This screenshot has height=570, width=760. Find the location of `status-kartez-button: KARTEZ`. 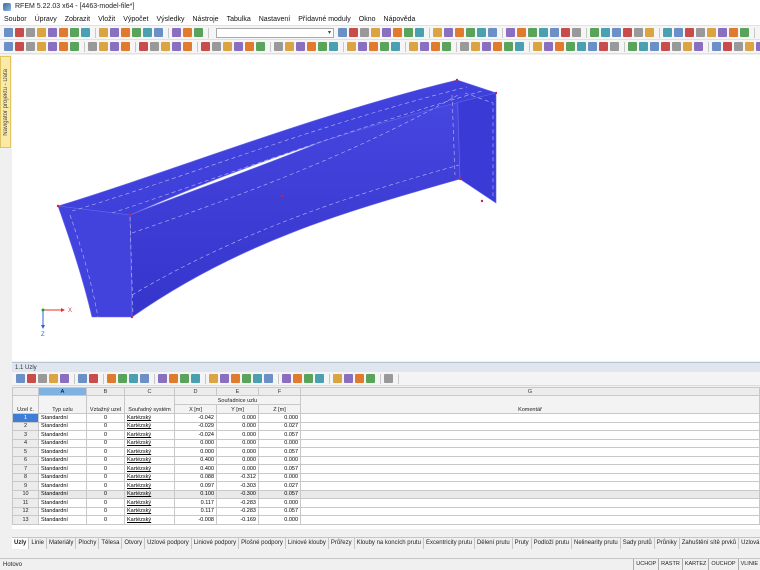

status-kartez-button: KARTEZ is located at coordinates (695, 564).